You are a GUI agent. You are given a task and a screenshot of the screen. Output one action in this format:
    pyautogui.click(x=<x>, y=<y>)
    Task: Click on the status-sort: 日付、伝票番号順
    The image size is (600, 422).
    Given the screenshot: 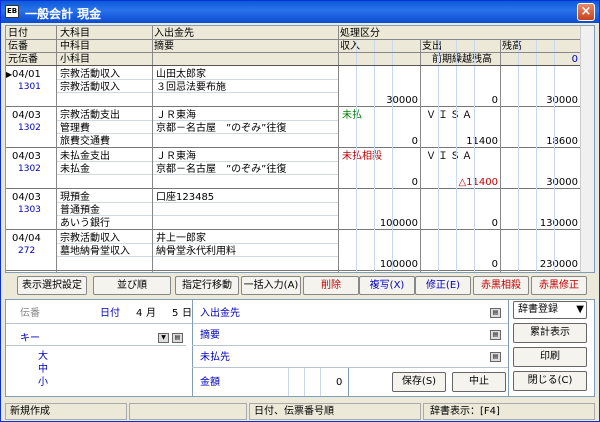 What is the action you would take?
    pyautogui.click(x=335, y=411)
    